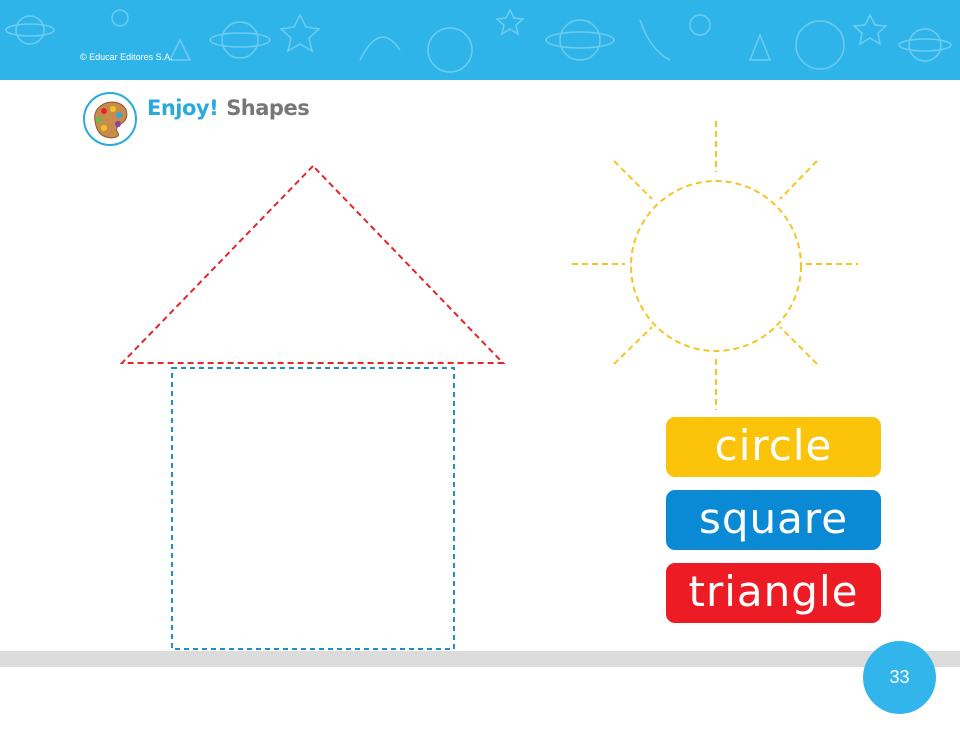 Image resolution: width=960 pixels, height=736 pixels. What do you see at coordinates (773, 447) in the screenshot?
I see `label-circle: circle` at bounding box center [773, 447].